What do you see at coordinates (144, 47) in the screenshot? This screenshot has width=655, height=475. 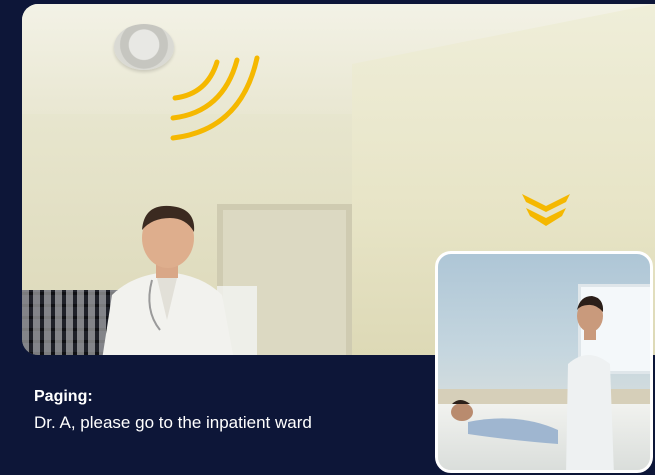 I see `ceiling-speaker` at bounding box center [144, 47].